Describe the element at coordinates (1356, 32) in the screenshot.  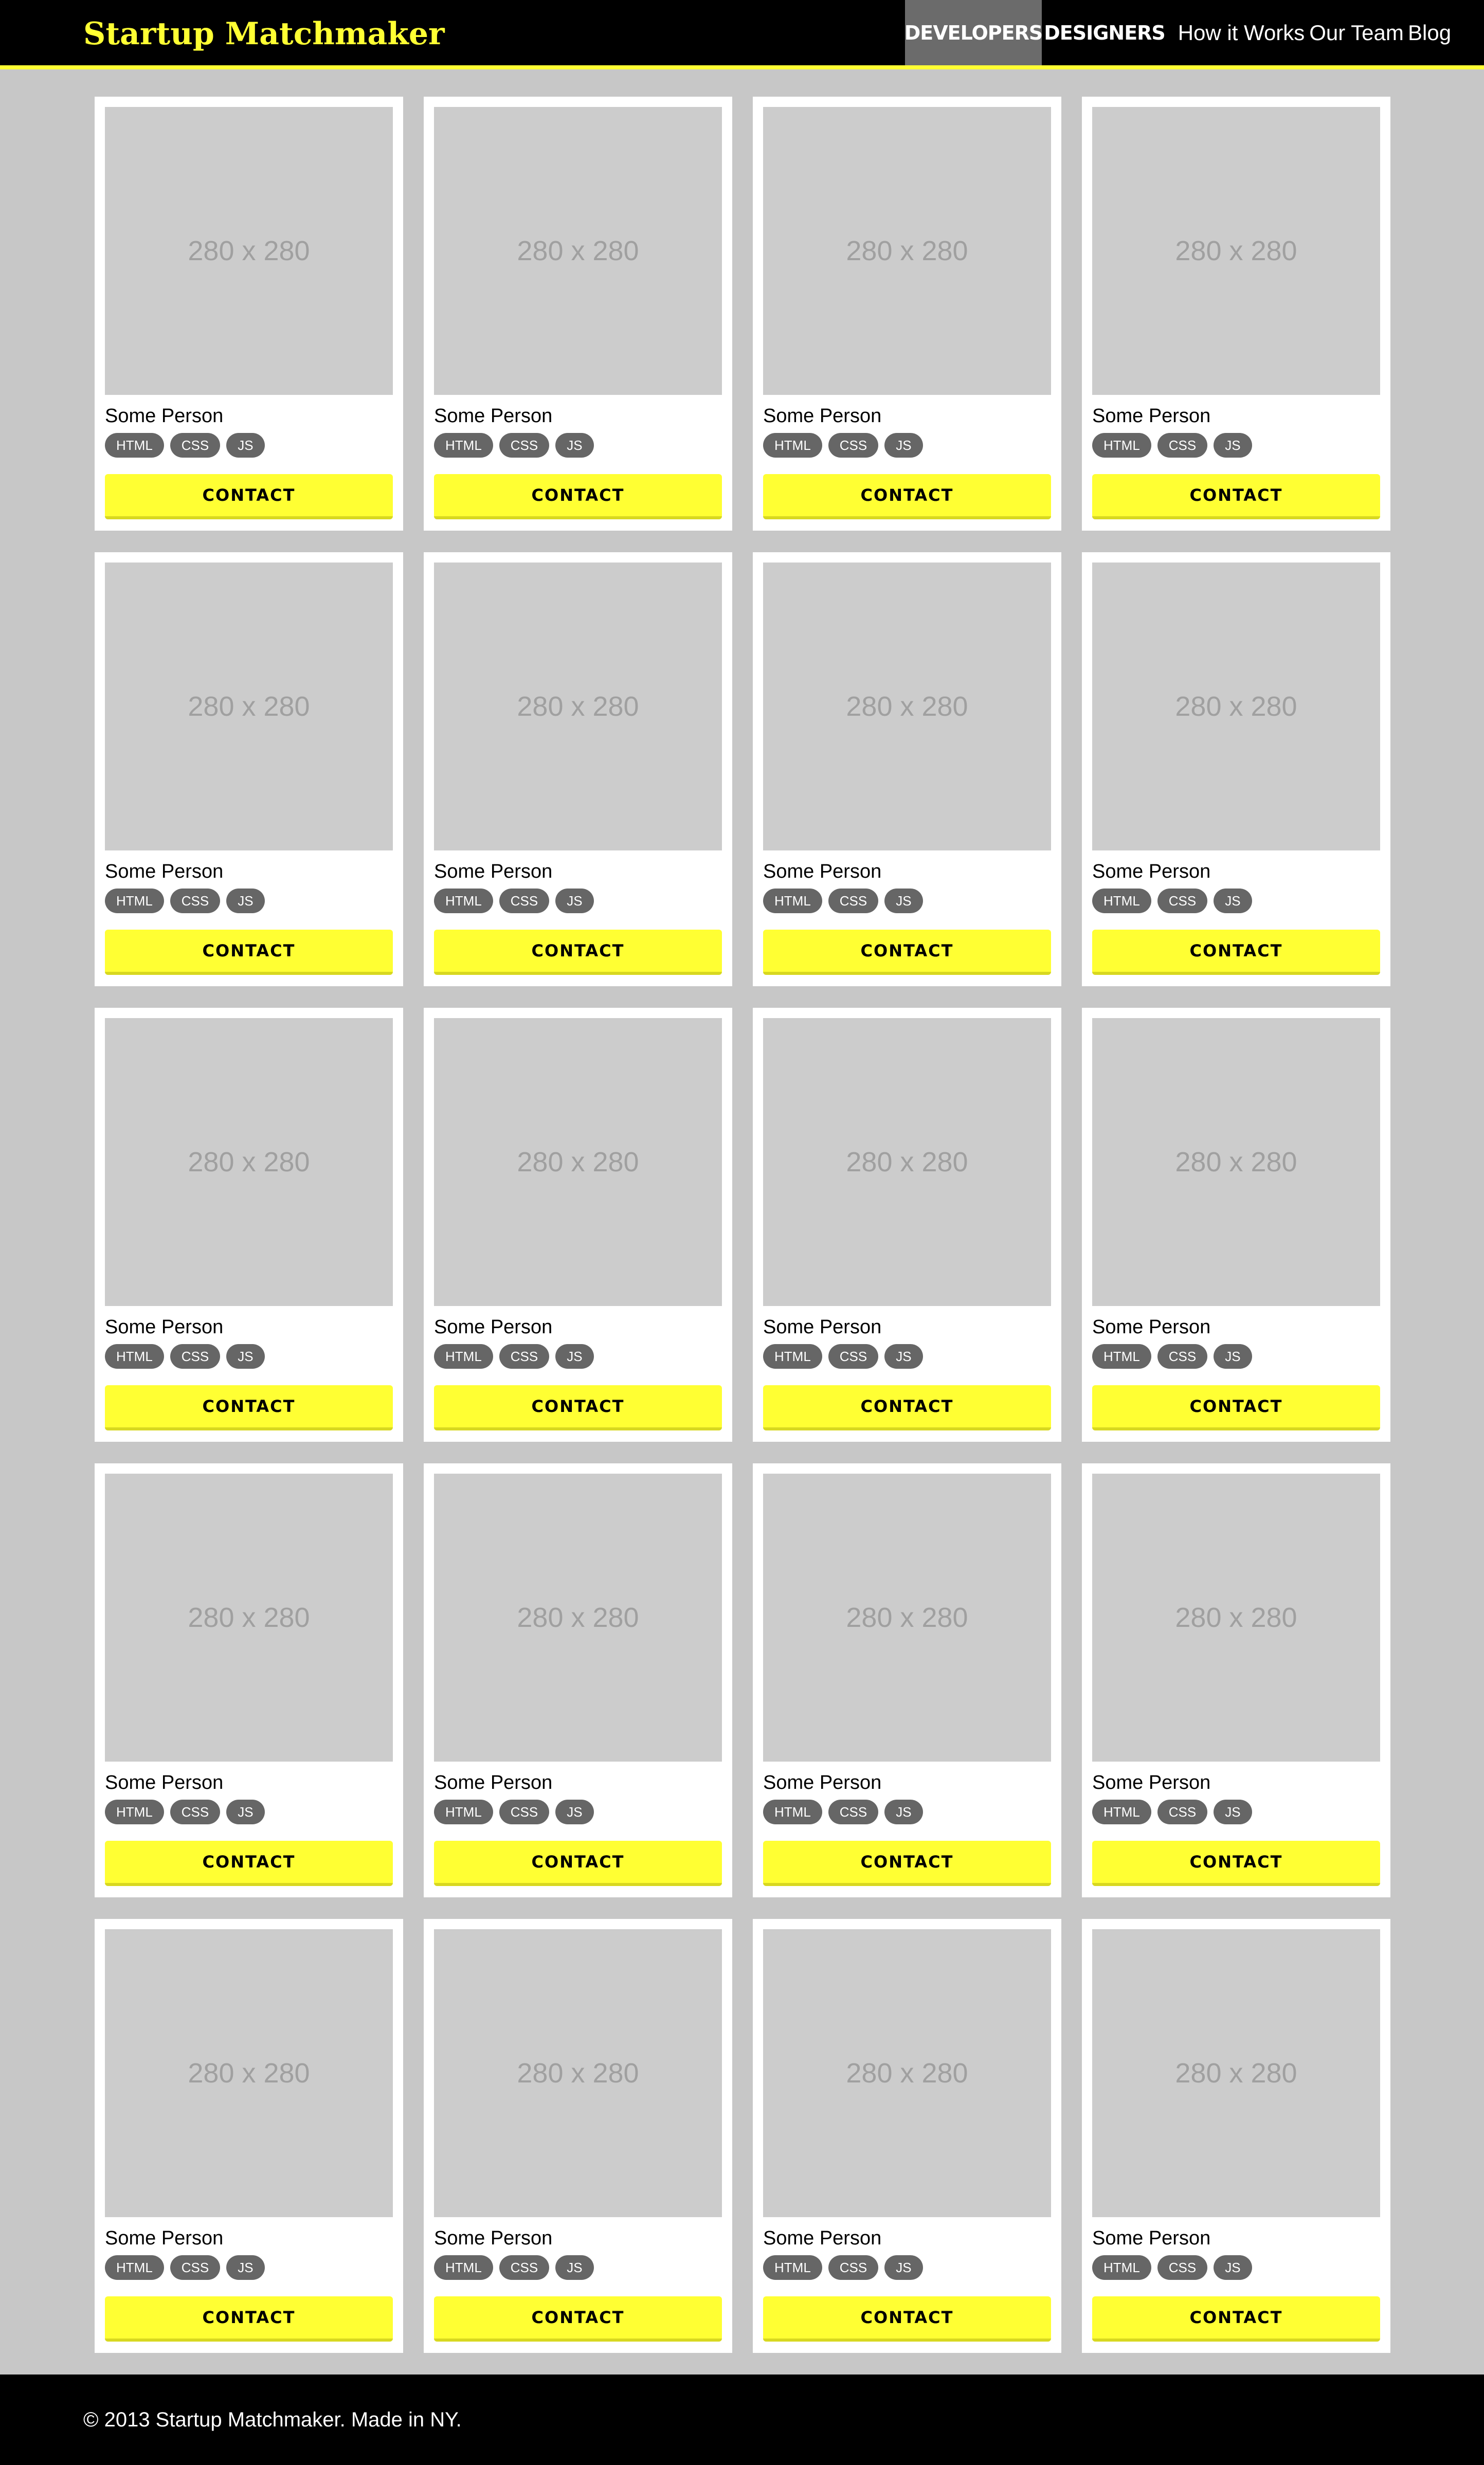
I see `nav-our-team: Our Team` at that location.